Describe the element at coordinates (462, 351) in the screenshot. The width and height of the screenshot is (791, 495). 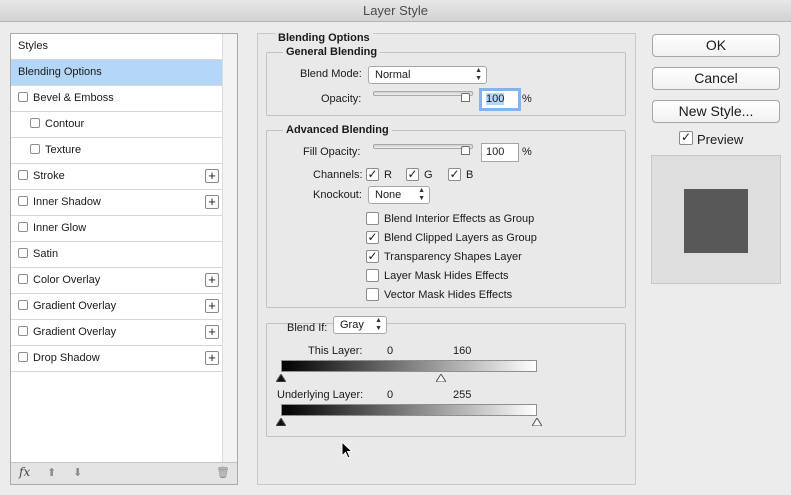
I see `this-layer-high-value: 160` at that location.